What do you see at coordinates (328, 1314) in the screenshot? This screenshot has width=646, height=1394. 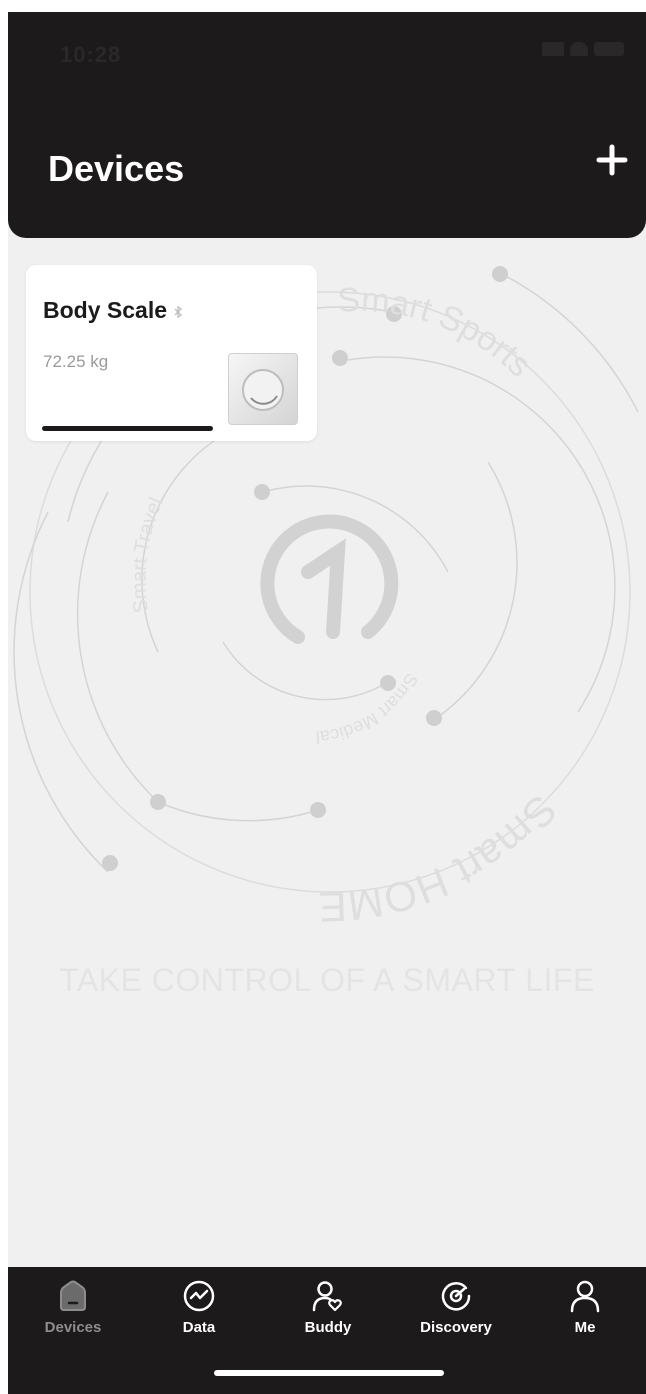 I see `tab-buddy: Buddy` at bounding box center [328, 1314].